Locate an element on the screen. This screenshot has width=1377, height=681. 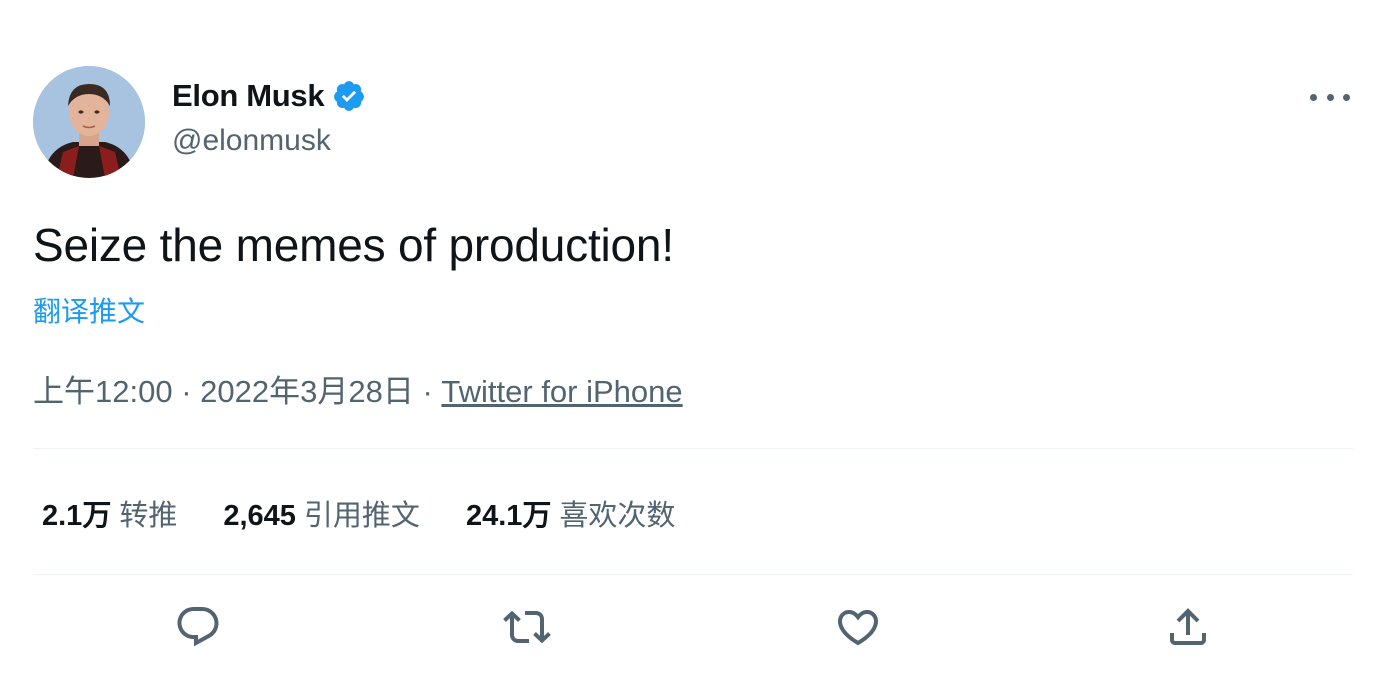
retweet-icon is located at coordinates (527, 627).